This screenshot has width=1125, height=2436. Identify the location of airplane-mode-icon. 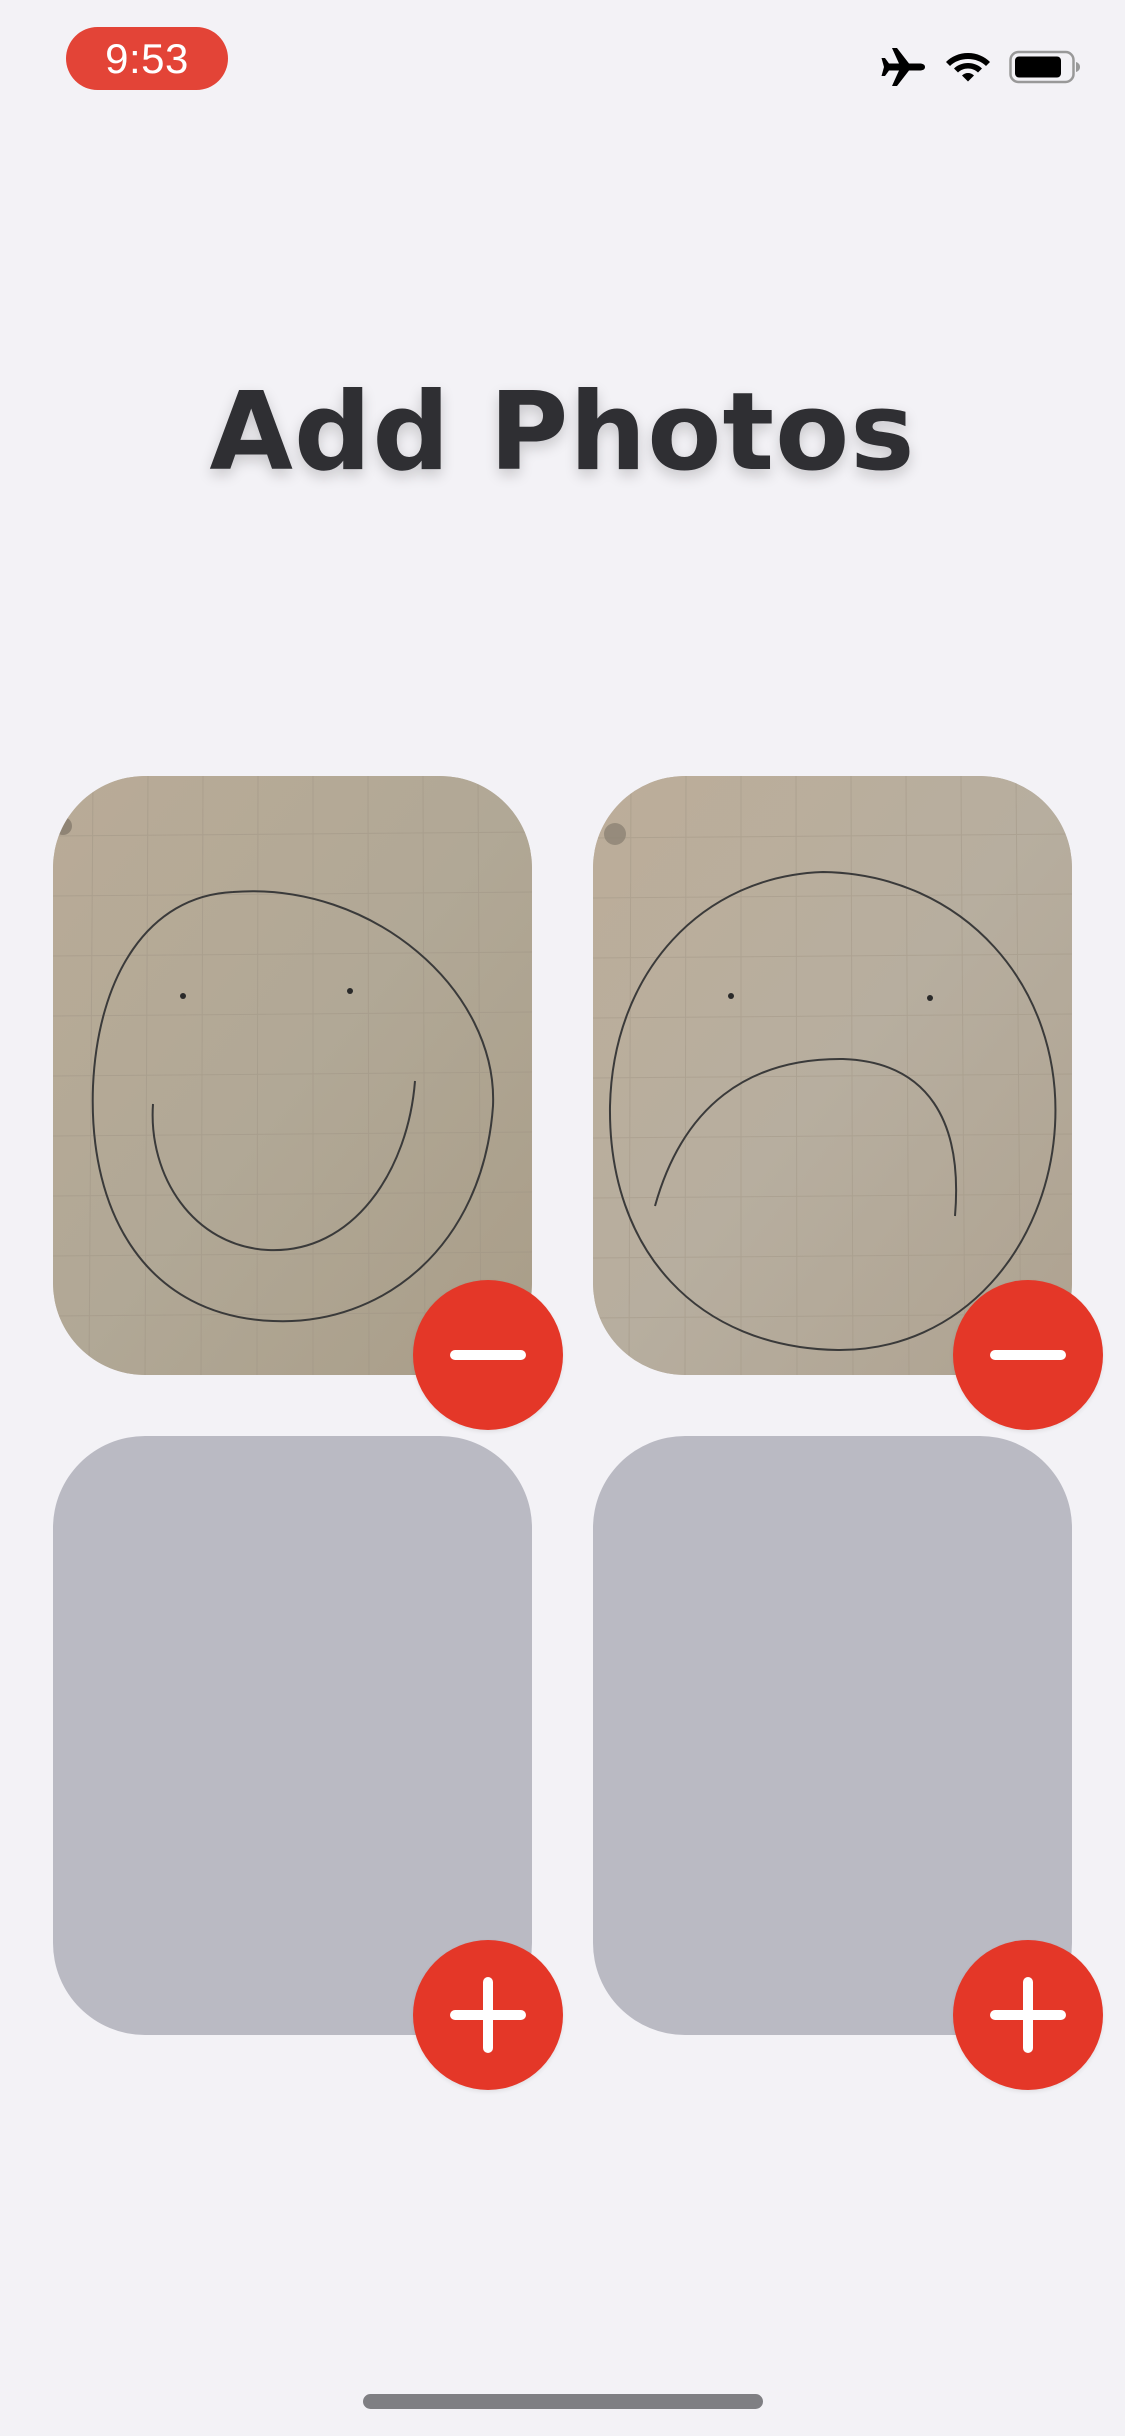
(904, 69).